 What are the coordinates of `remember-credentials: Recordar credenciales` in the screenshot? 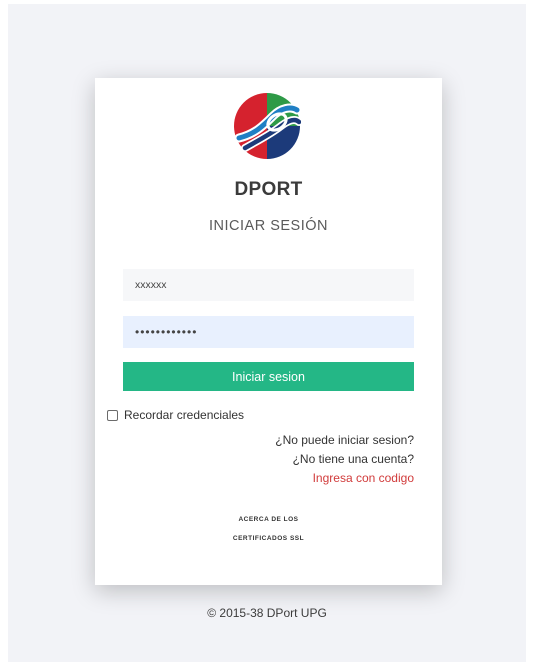 It's located at (175, 415).